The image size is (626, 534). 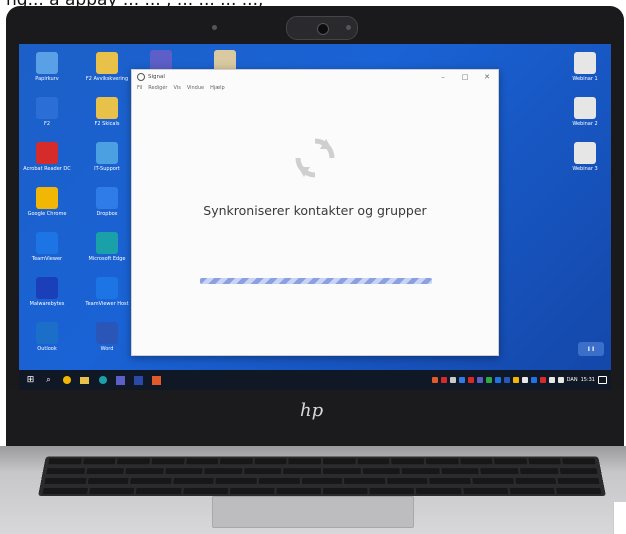 I want to click on desktop-icon-label: Malwarebytes, so click(x=47, y=304).